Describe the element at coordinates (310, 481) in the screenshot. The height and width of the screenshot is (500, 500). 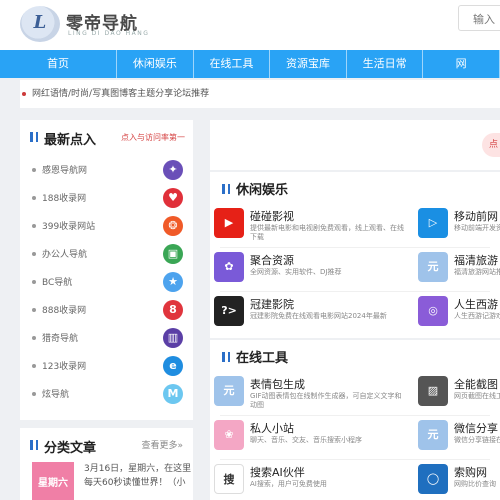
I see `site-card: 搜搜索AI伙伴 AI搜索，用户可免费使用` at that location.